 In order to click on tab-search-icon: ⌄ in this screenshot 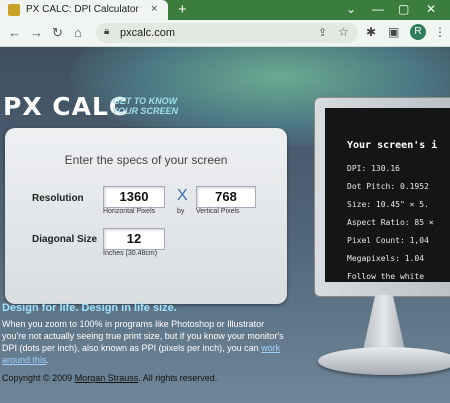, I will do `click(351, 9)`.